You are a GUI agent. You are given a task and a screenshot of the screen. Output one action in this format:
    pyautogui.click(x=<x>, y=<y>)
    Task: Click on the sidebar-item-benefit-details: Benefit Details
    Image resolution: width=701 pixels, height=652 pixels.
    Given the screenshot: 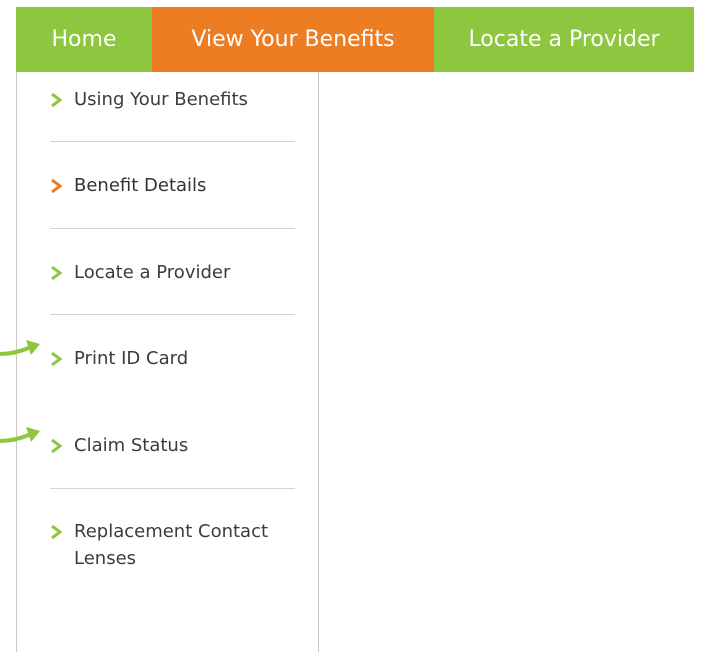 What is the action you would take?
    pyautogui.click(x=172, y=185)
    